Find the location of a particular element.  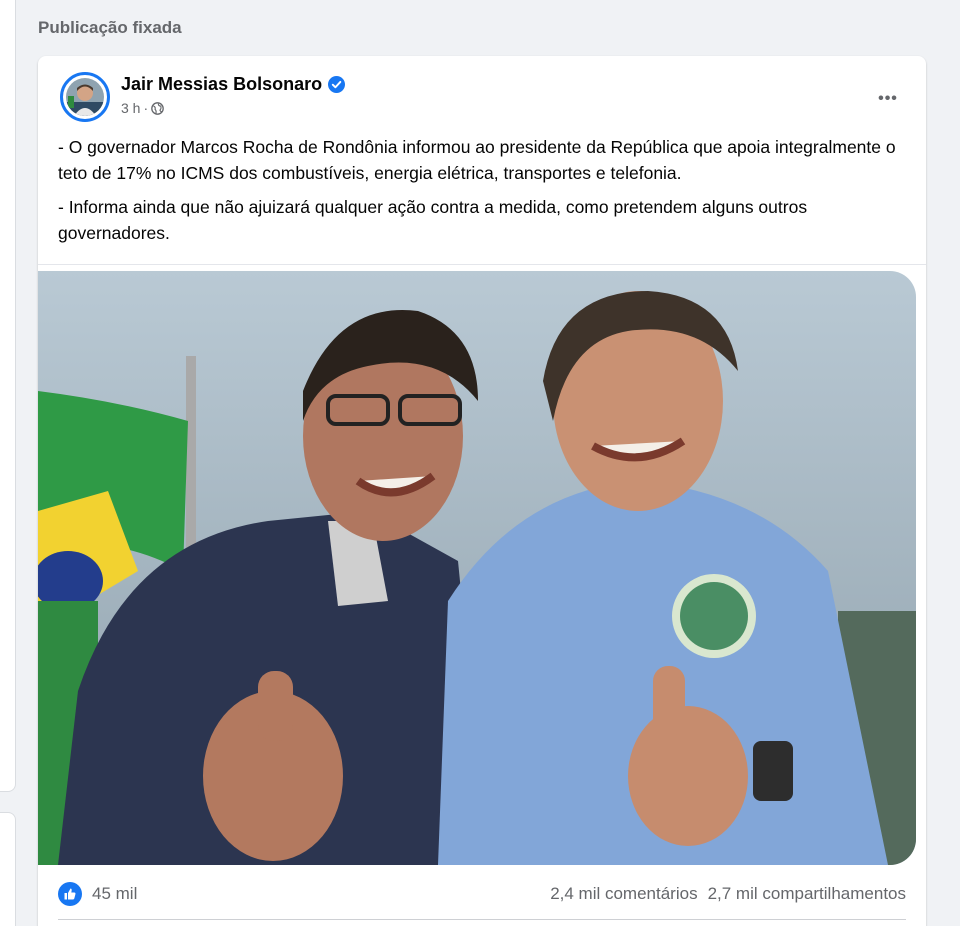

author-name: Jair Messias Bolsonaro is located at coordinates (221, 84).